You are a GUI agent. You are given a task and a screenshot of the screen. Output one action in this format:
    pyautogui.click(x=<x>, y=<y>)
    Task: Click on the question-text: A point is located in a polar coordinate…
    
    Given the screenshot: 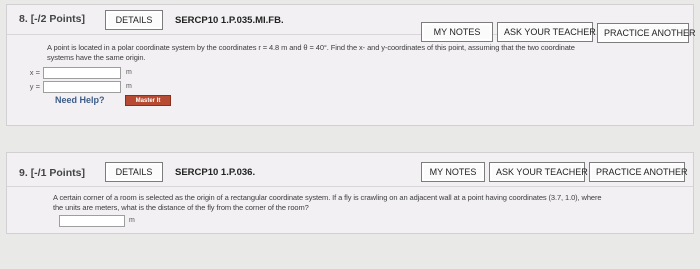 What is the action you would take?
    pyautogui.click(x=367, y=53)
    